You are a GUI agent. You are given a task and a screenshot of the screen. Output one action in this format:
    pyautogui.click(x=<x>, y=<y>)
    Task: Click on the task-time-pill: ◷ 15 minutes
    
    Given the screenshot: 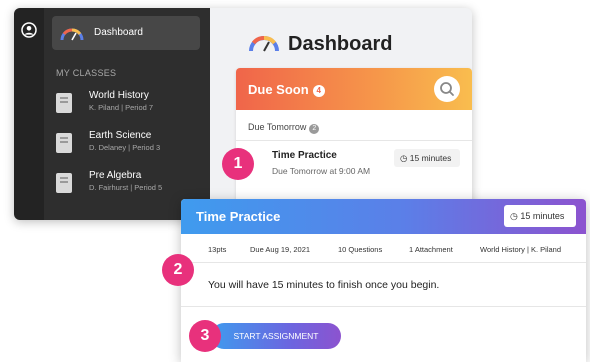 What is the action you would take?
    pyautogui.click(x=427, y=158)
    